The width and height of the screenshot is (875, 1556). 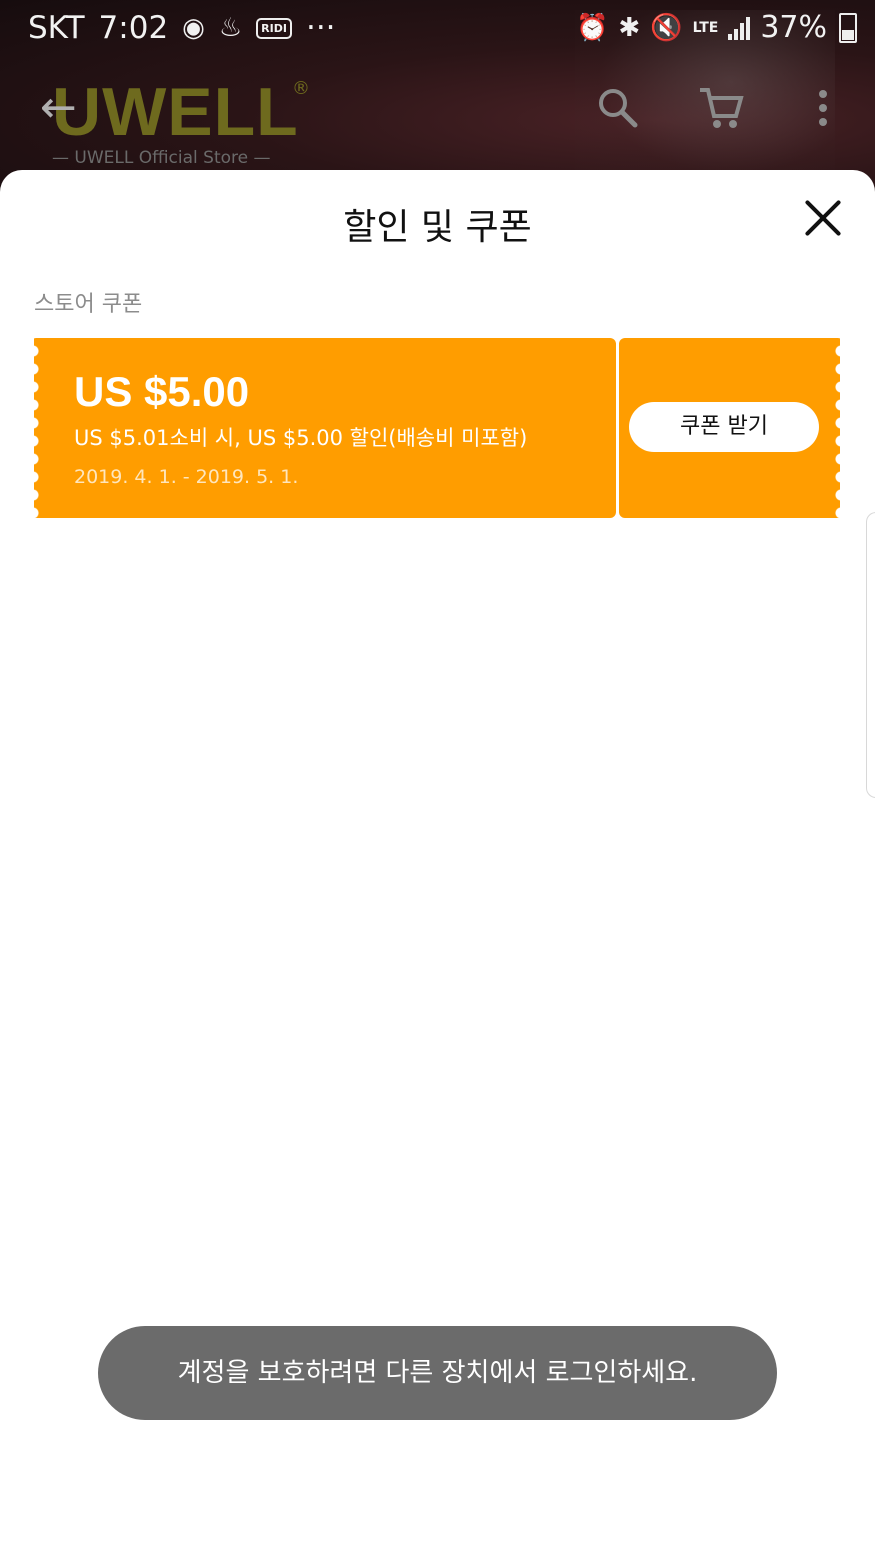 I want to click on sheet-title: 할인 및 쿠폰, so click(x=437, y=227).